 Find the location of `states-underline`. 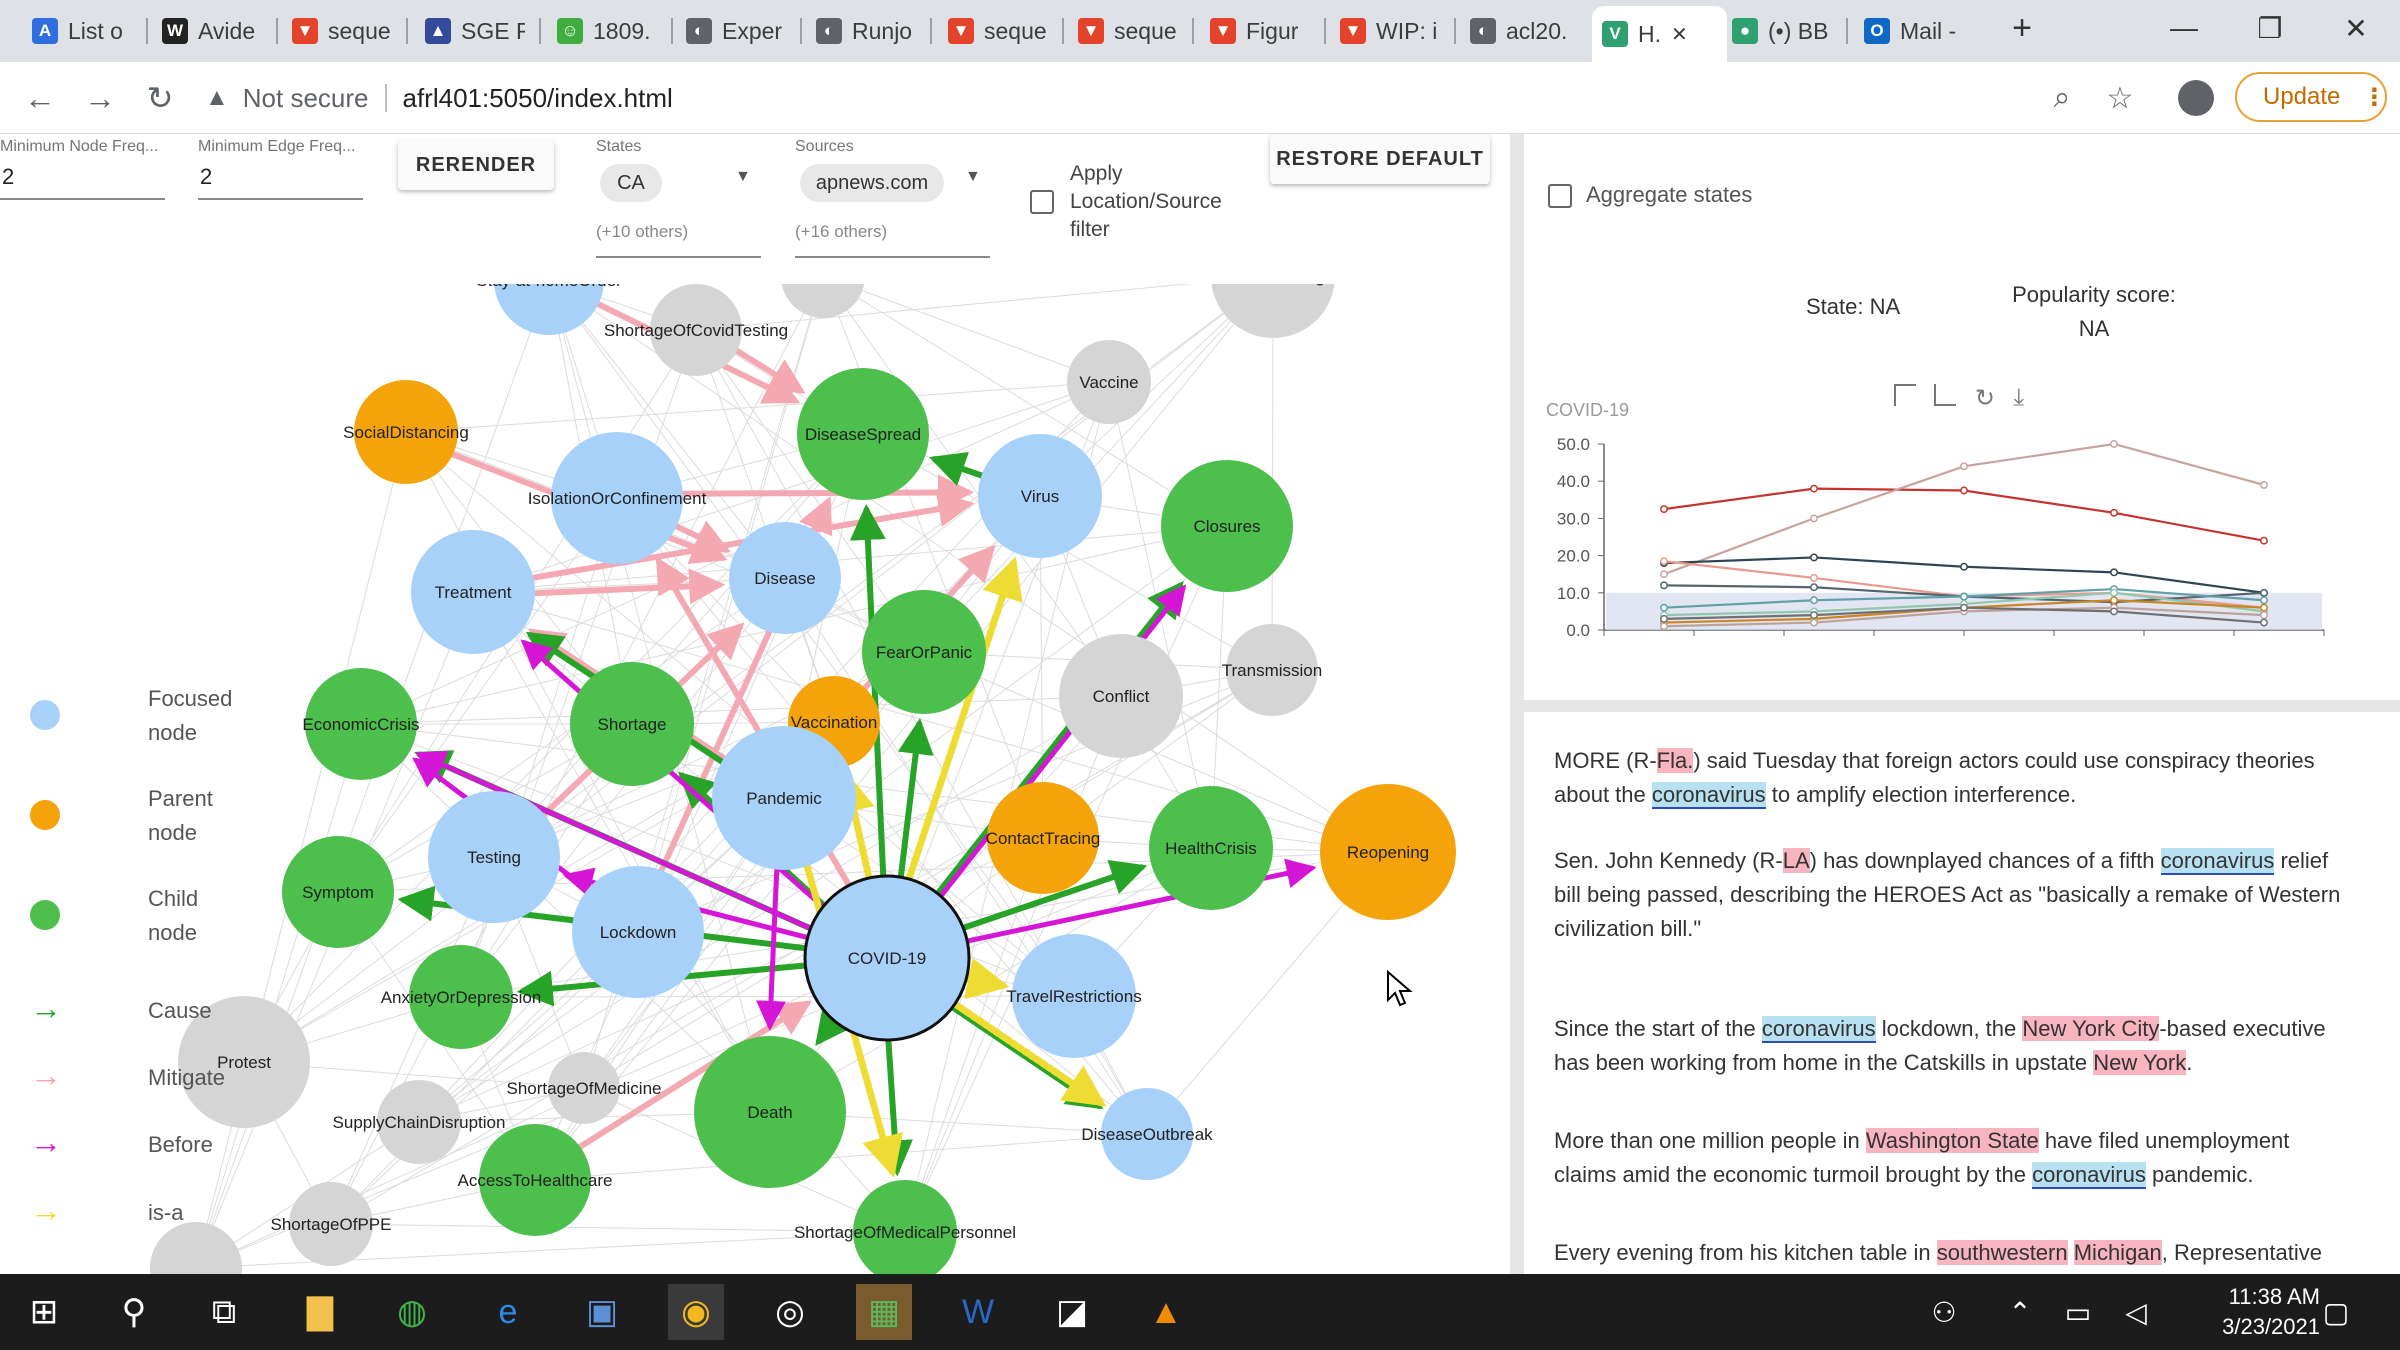

states-underline is located at coordinates (678, 257).